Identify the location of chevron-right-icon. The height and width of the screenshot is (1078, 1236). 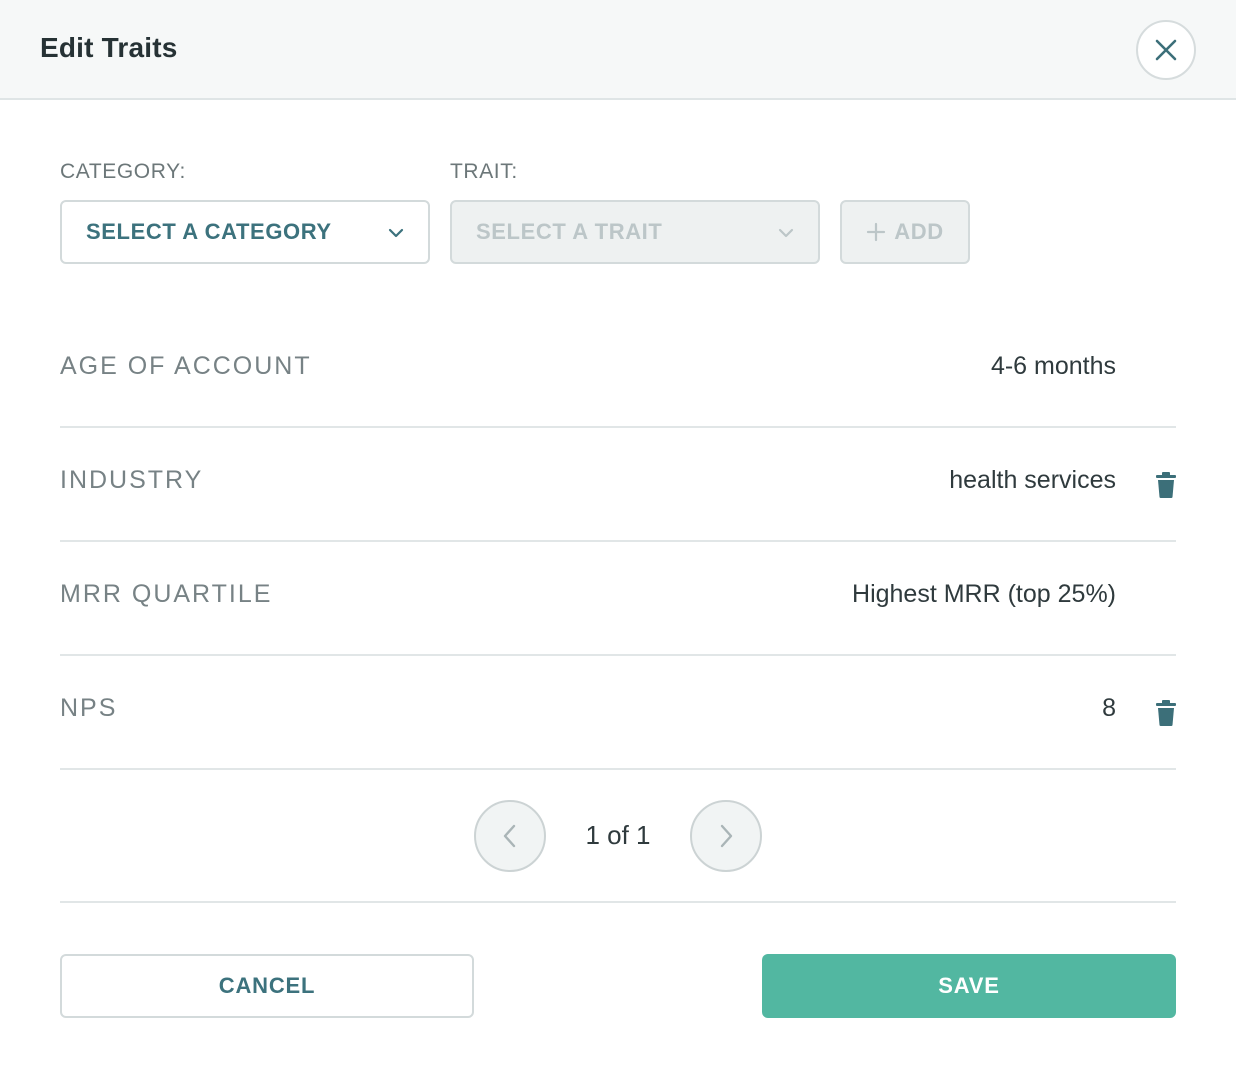
(726, 836).